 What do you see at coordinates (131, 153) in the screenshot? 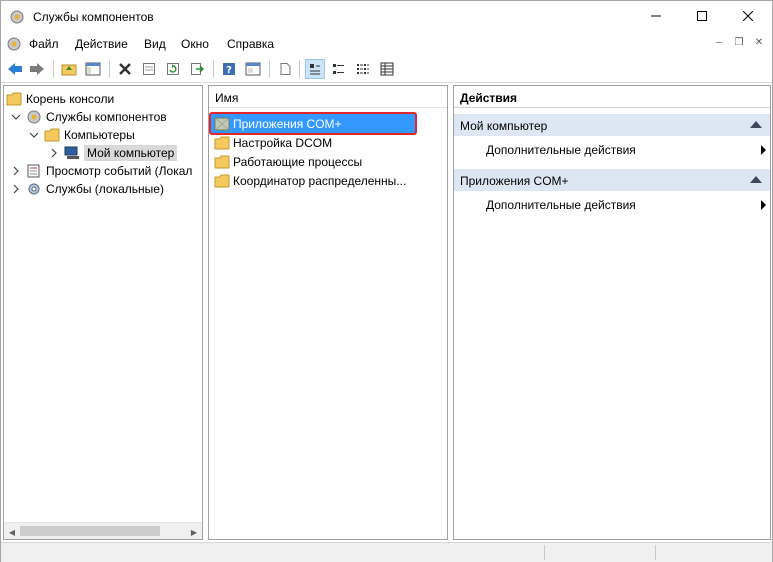
I see `tree-item-label: Мой компьютер` at bounding box center [131, 153].